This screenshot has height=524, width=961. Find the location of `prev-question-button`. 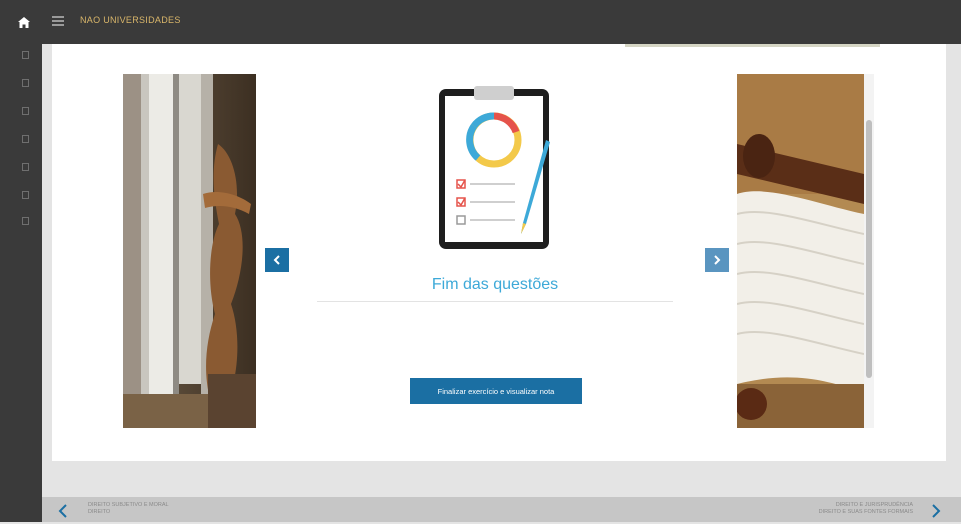

prev-question-button is located at coordinates (277, 260).